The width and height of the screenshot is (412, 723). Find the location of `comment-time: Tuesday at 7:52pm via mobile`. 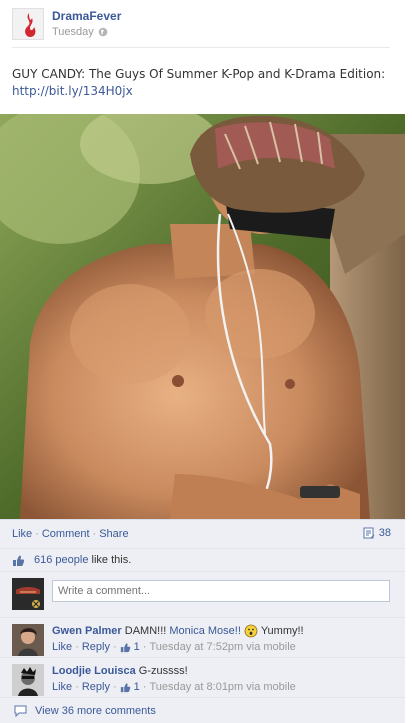

comment-time: Tuesday at 7:52pm via mobile is located at coordinates (222, 647).